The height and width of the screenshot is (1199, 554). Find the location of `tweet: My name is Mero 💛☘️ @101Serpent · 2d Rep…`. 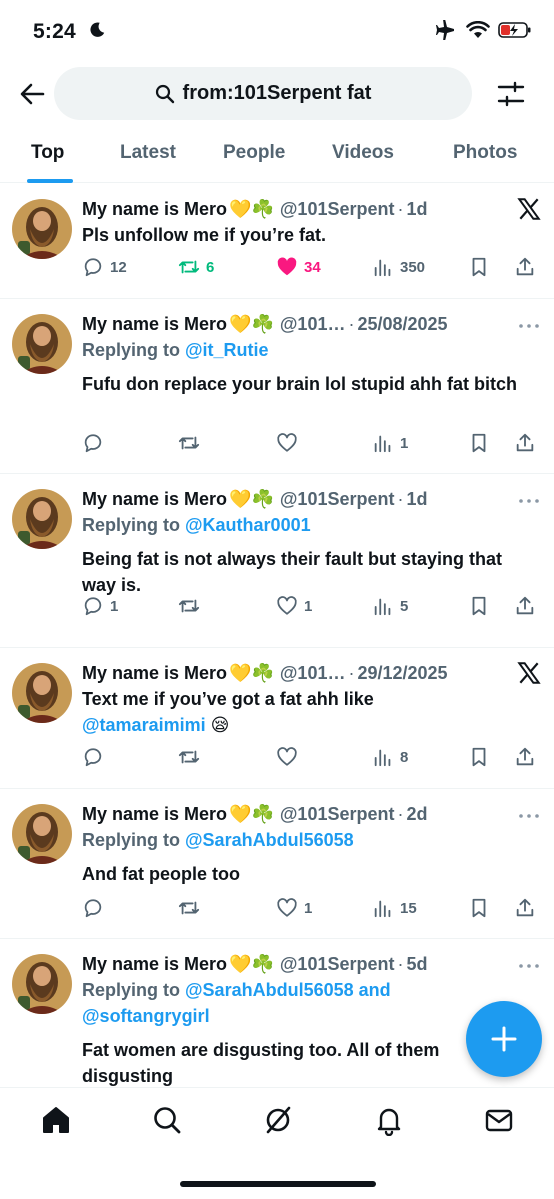

tweet: My name is Mero 💛☘️ @101Serpent · 2d Rep… is located at coordinates (277, 864).